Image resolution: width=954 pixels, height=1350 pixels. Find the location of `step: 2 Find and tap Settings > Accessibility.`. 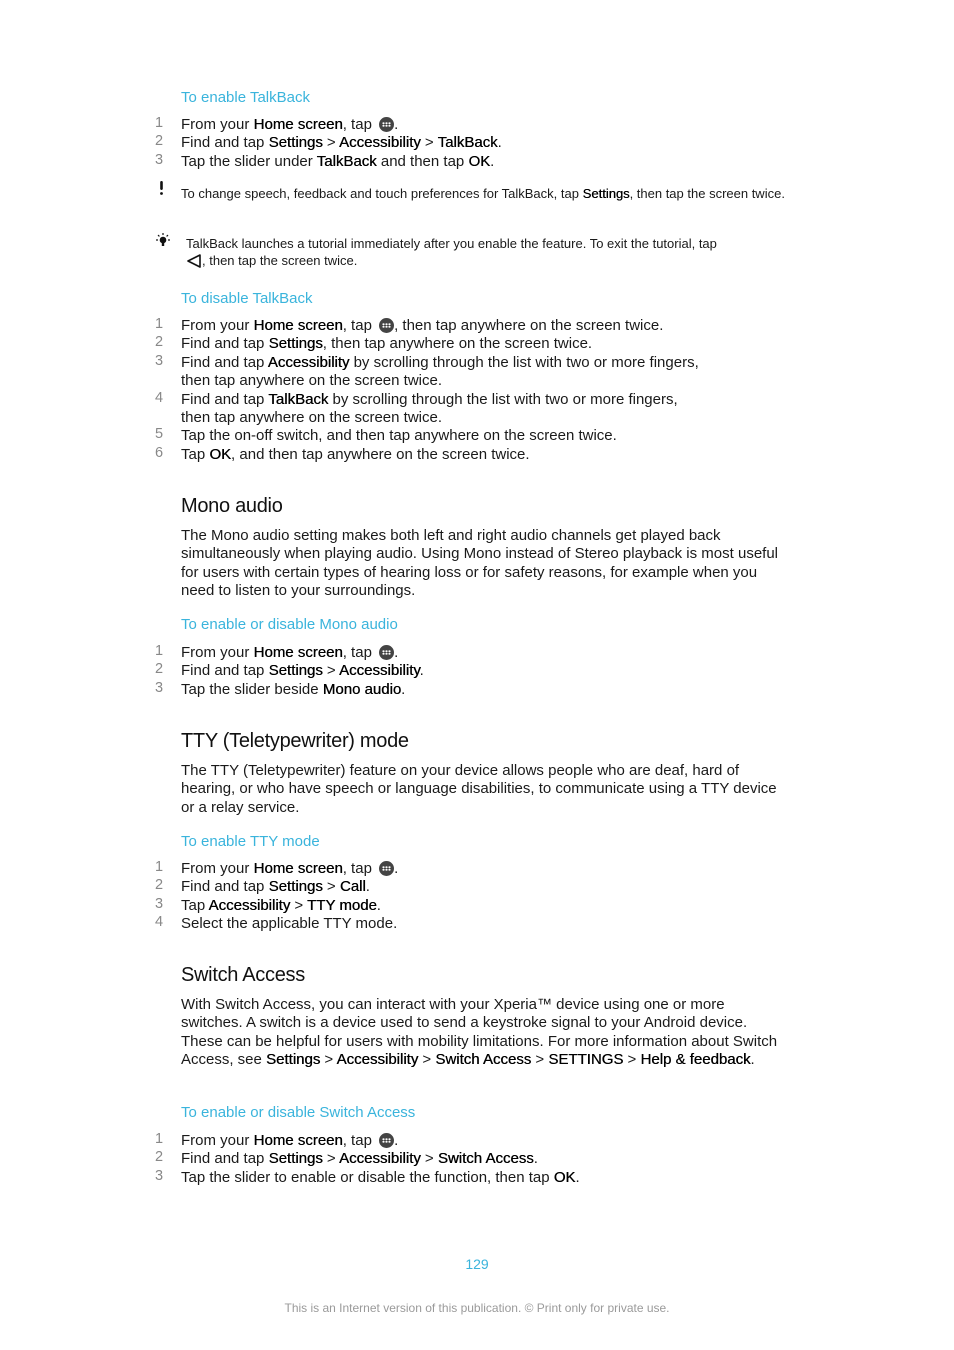

step: 2 Find and tap Settings > Accessibility. is located at coordinates (400, 670).